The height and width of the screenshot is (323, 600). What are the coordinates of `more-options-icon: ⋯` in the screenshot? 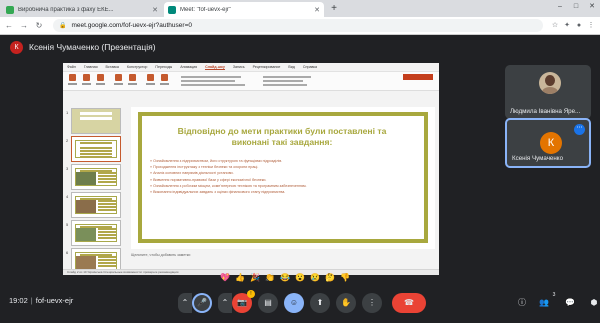 It's located at (579, 129).